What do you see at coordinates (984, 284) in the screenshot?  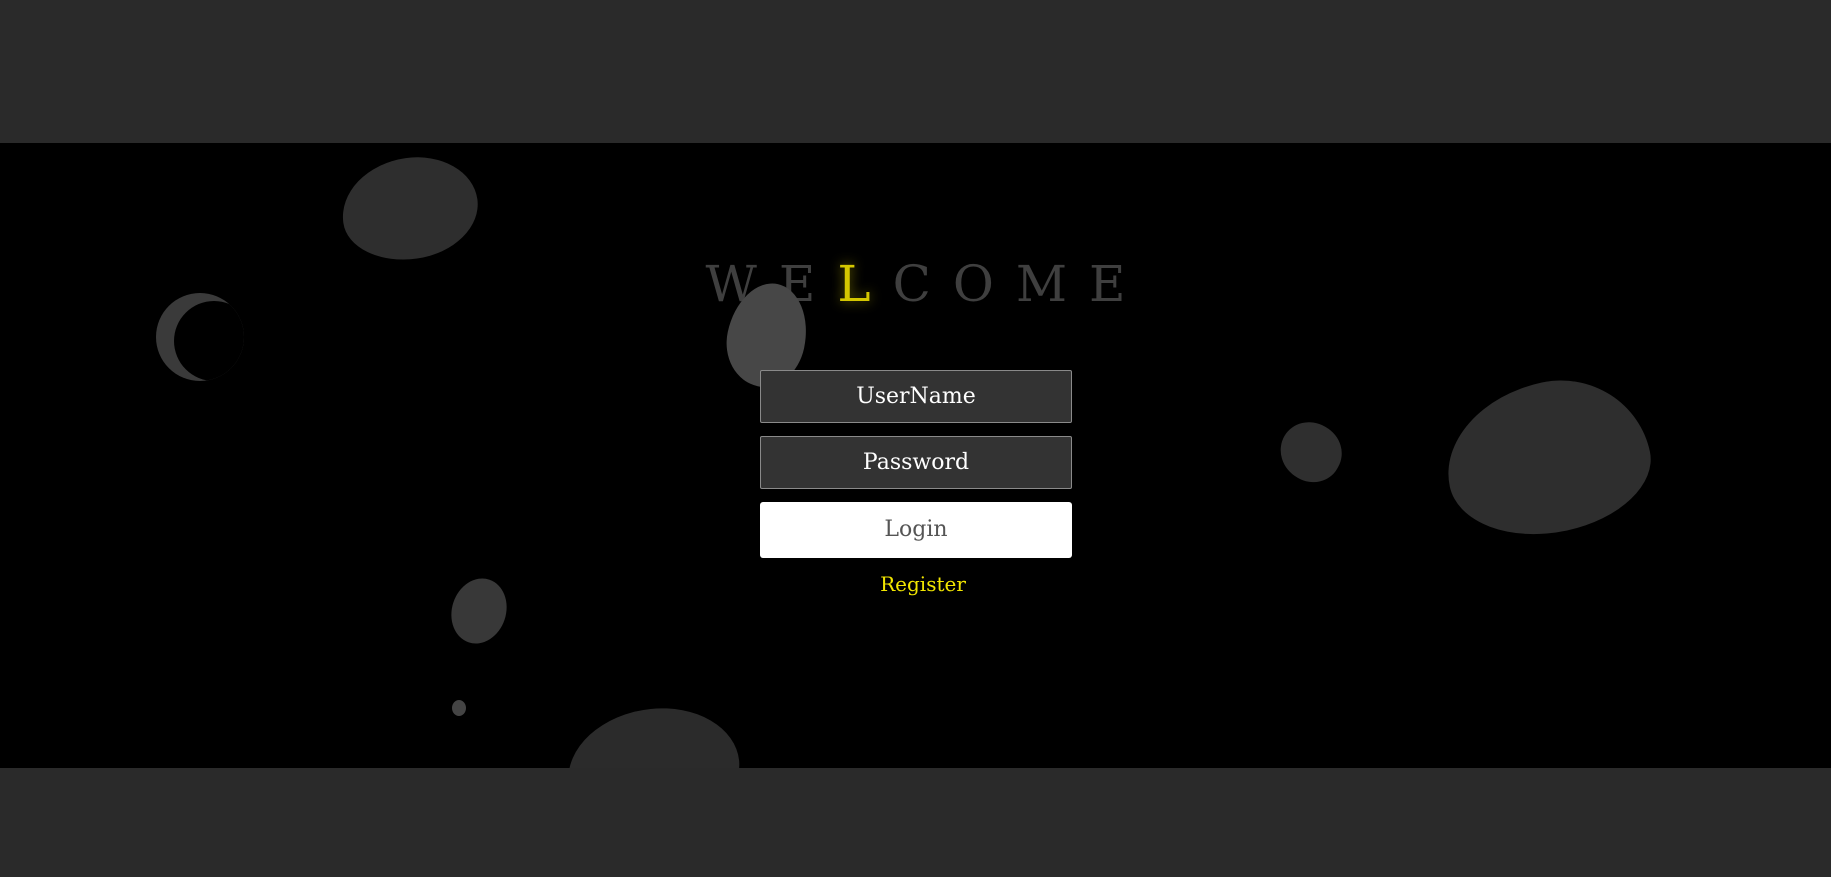 I see `welcome-letter: O` at bounding box center [984, 284].